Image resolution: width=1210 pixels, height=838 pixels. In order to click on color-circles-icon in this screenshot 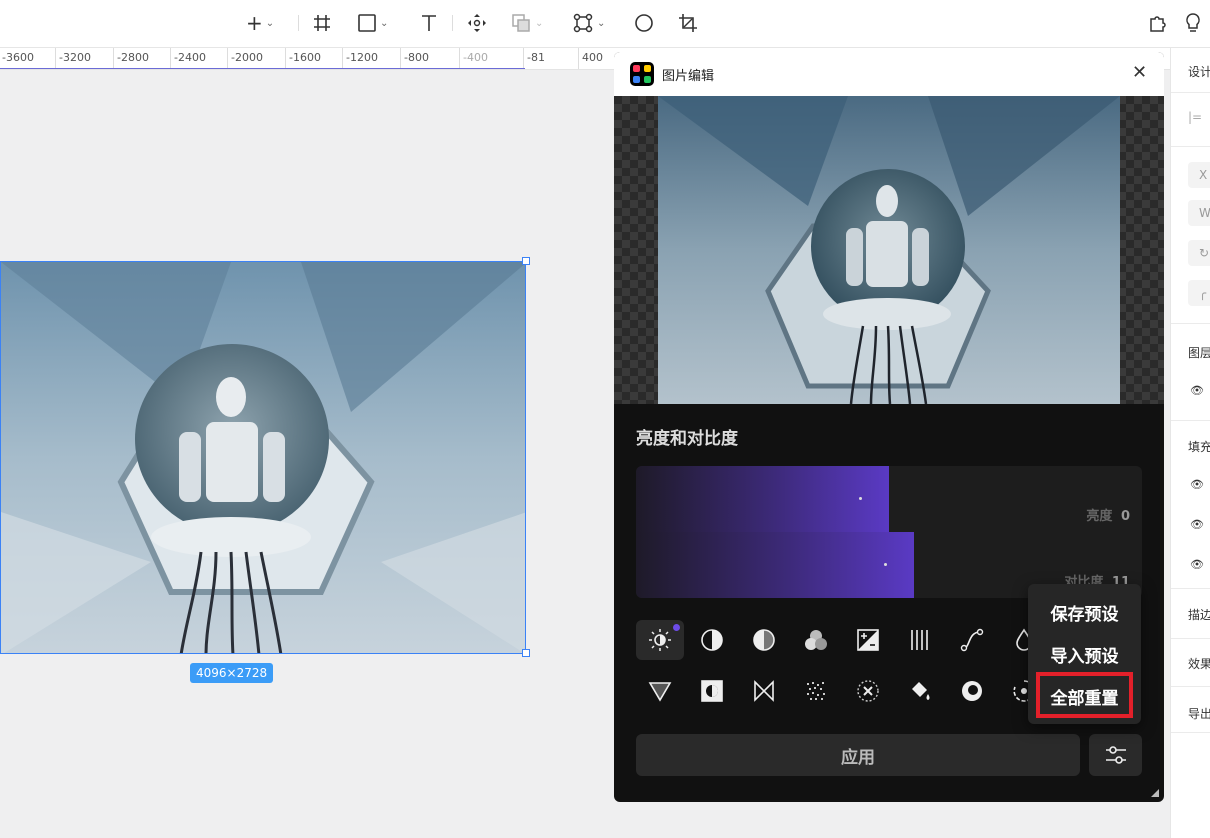, I will do `click(816, 640)`.